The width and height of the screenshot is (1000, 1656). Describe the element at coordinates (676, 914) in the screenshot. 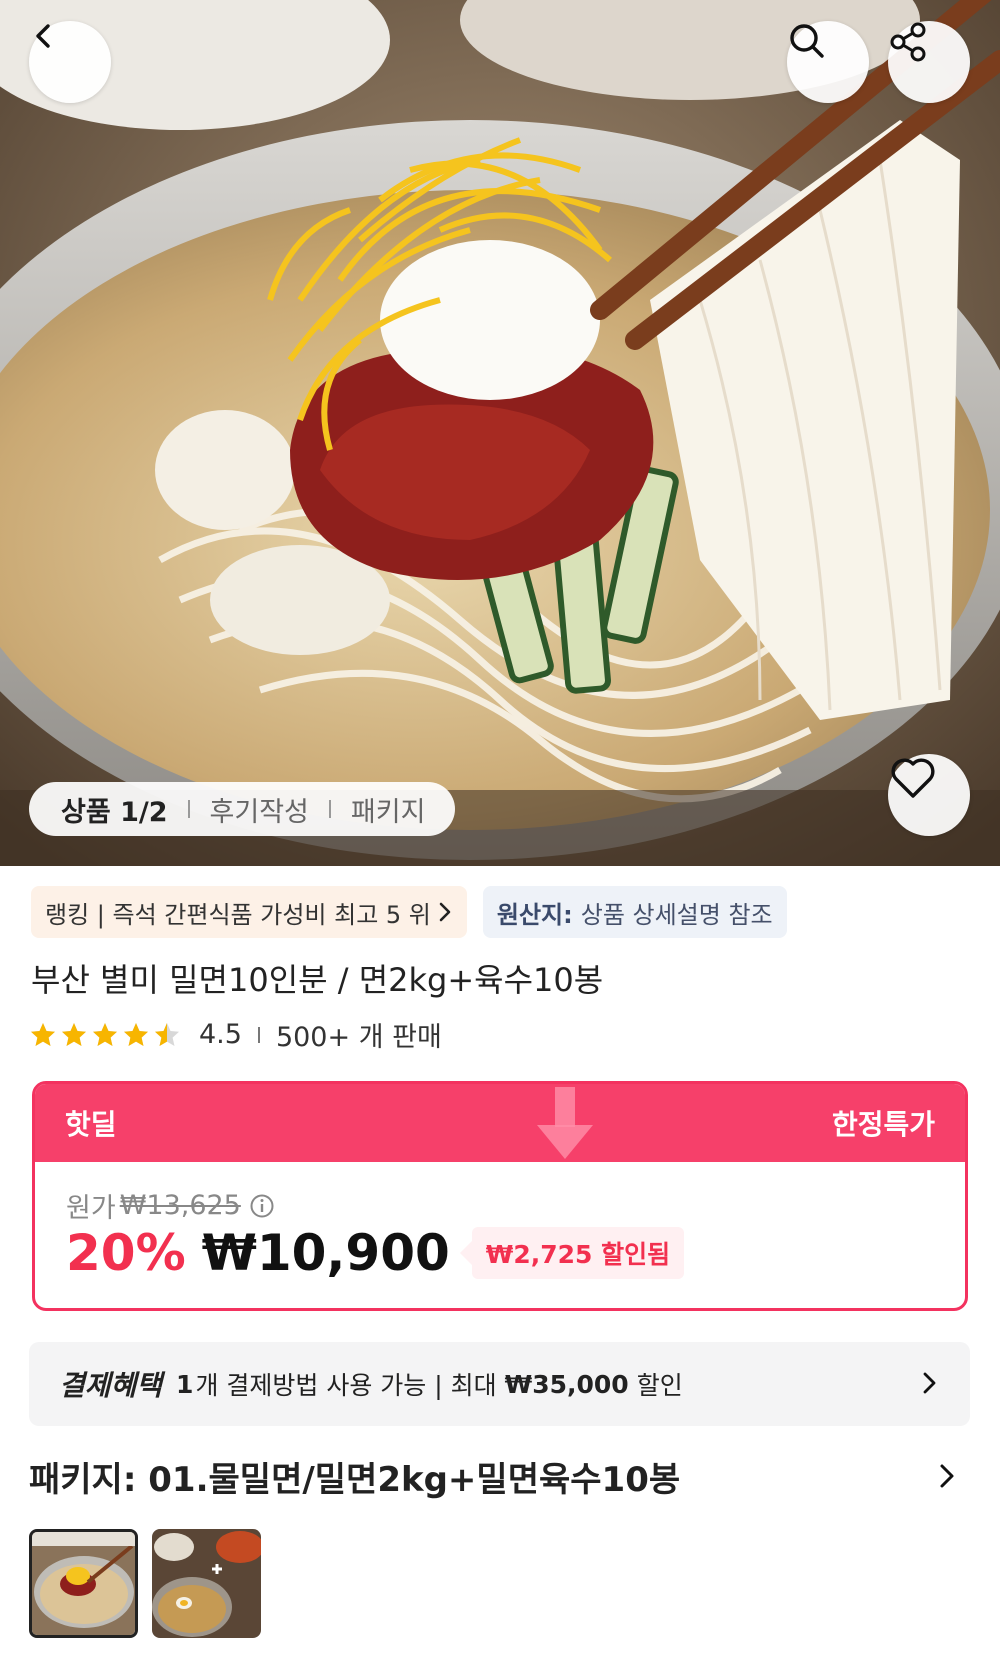

I see `origin-value: 상품 상세설명 참조` at that location.